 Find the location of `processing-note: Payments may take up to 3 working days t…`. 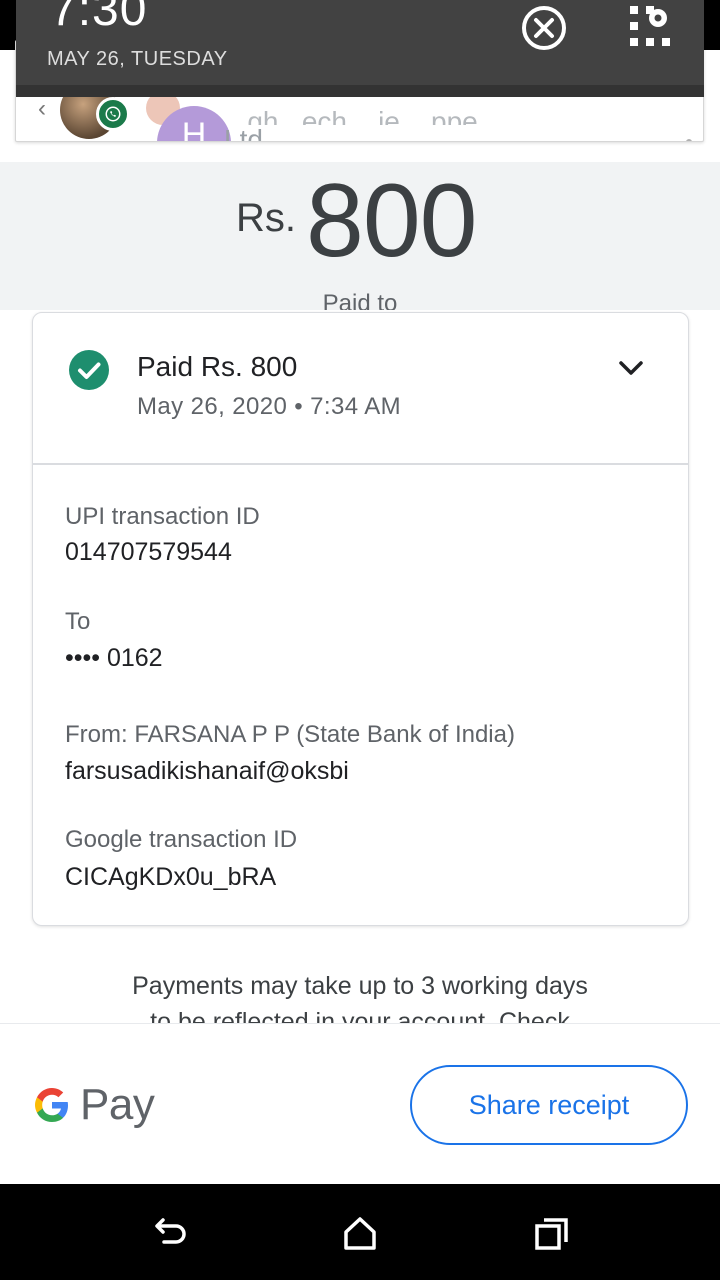

processing-note: Payments may take up to 3 working days t… is located at coordinates (360, 996).